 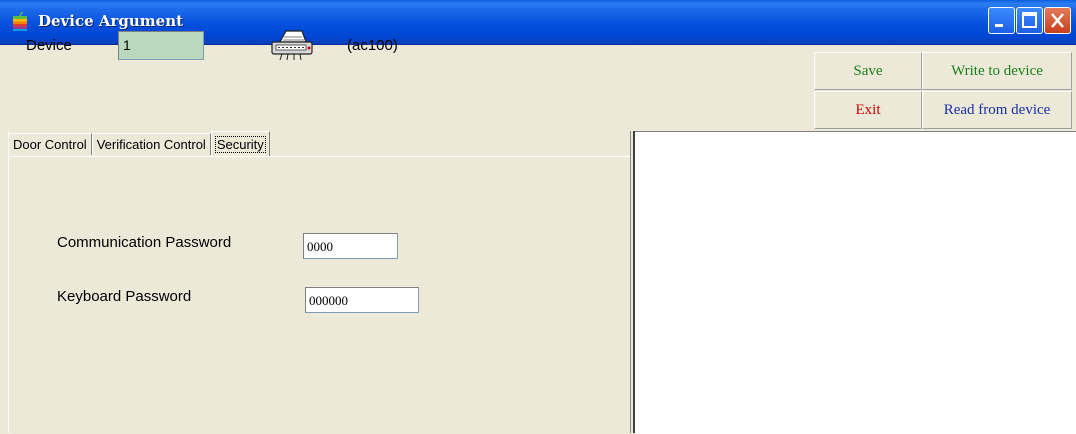 I want to click on apple-logo-icon, so click(x=20, y=21).